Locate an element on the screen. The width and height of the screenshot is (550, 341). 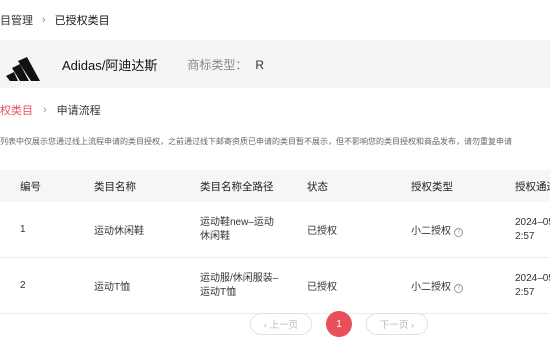
trademark-type-label-text: 商标类型： is located at coordinates (217, 64).